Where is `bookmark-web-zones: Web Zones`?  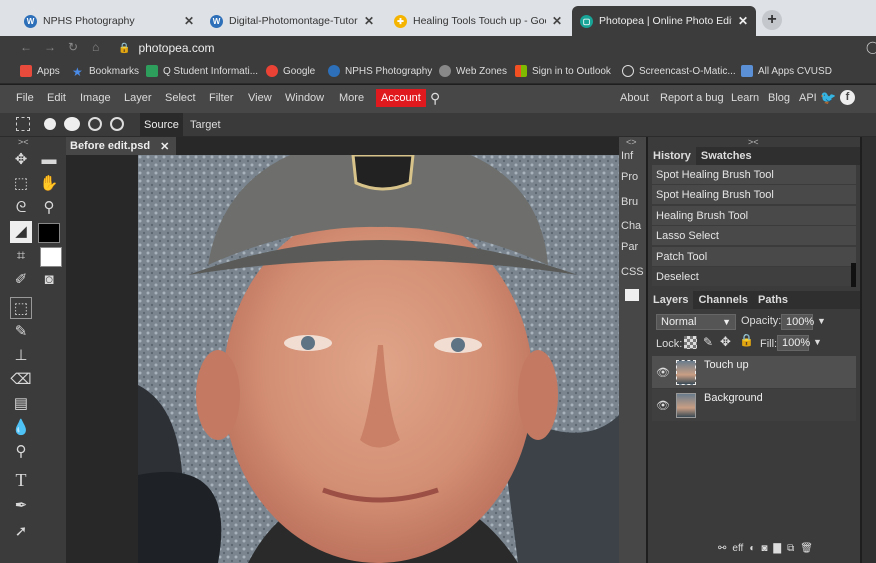
bookmark-web-zones: Web Zones is located at coordinates (473, 71).